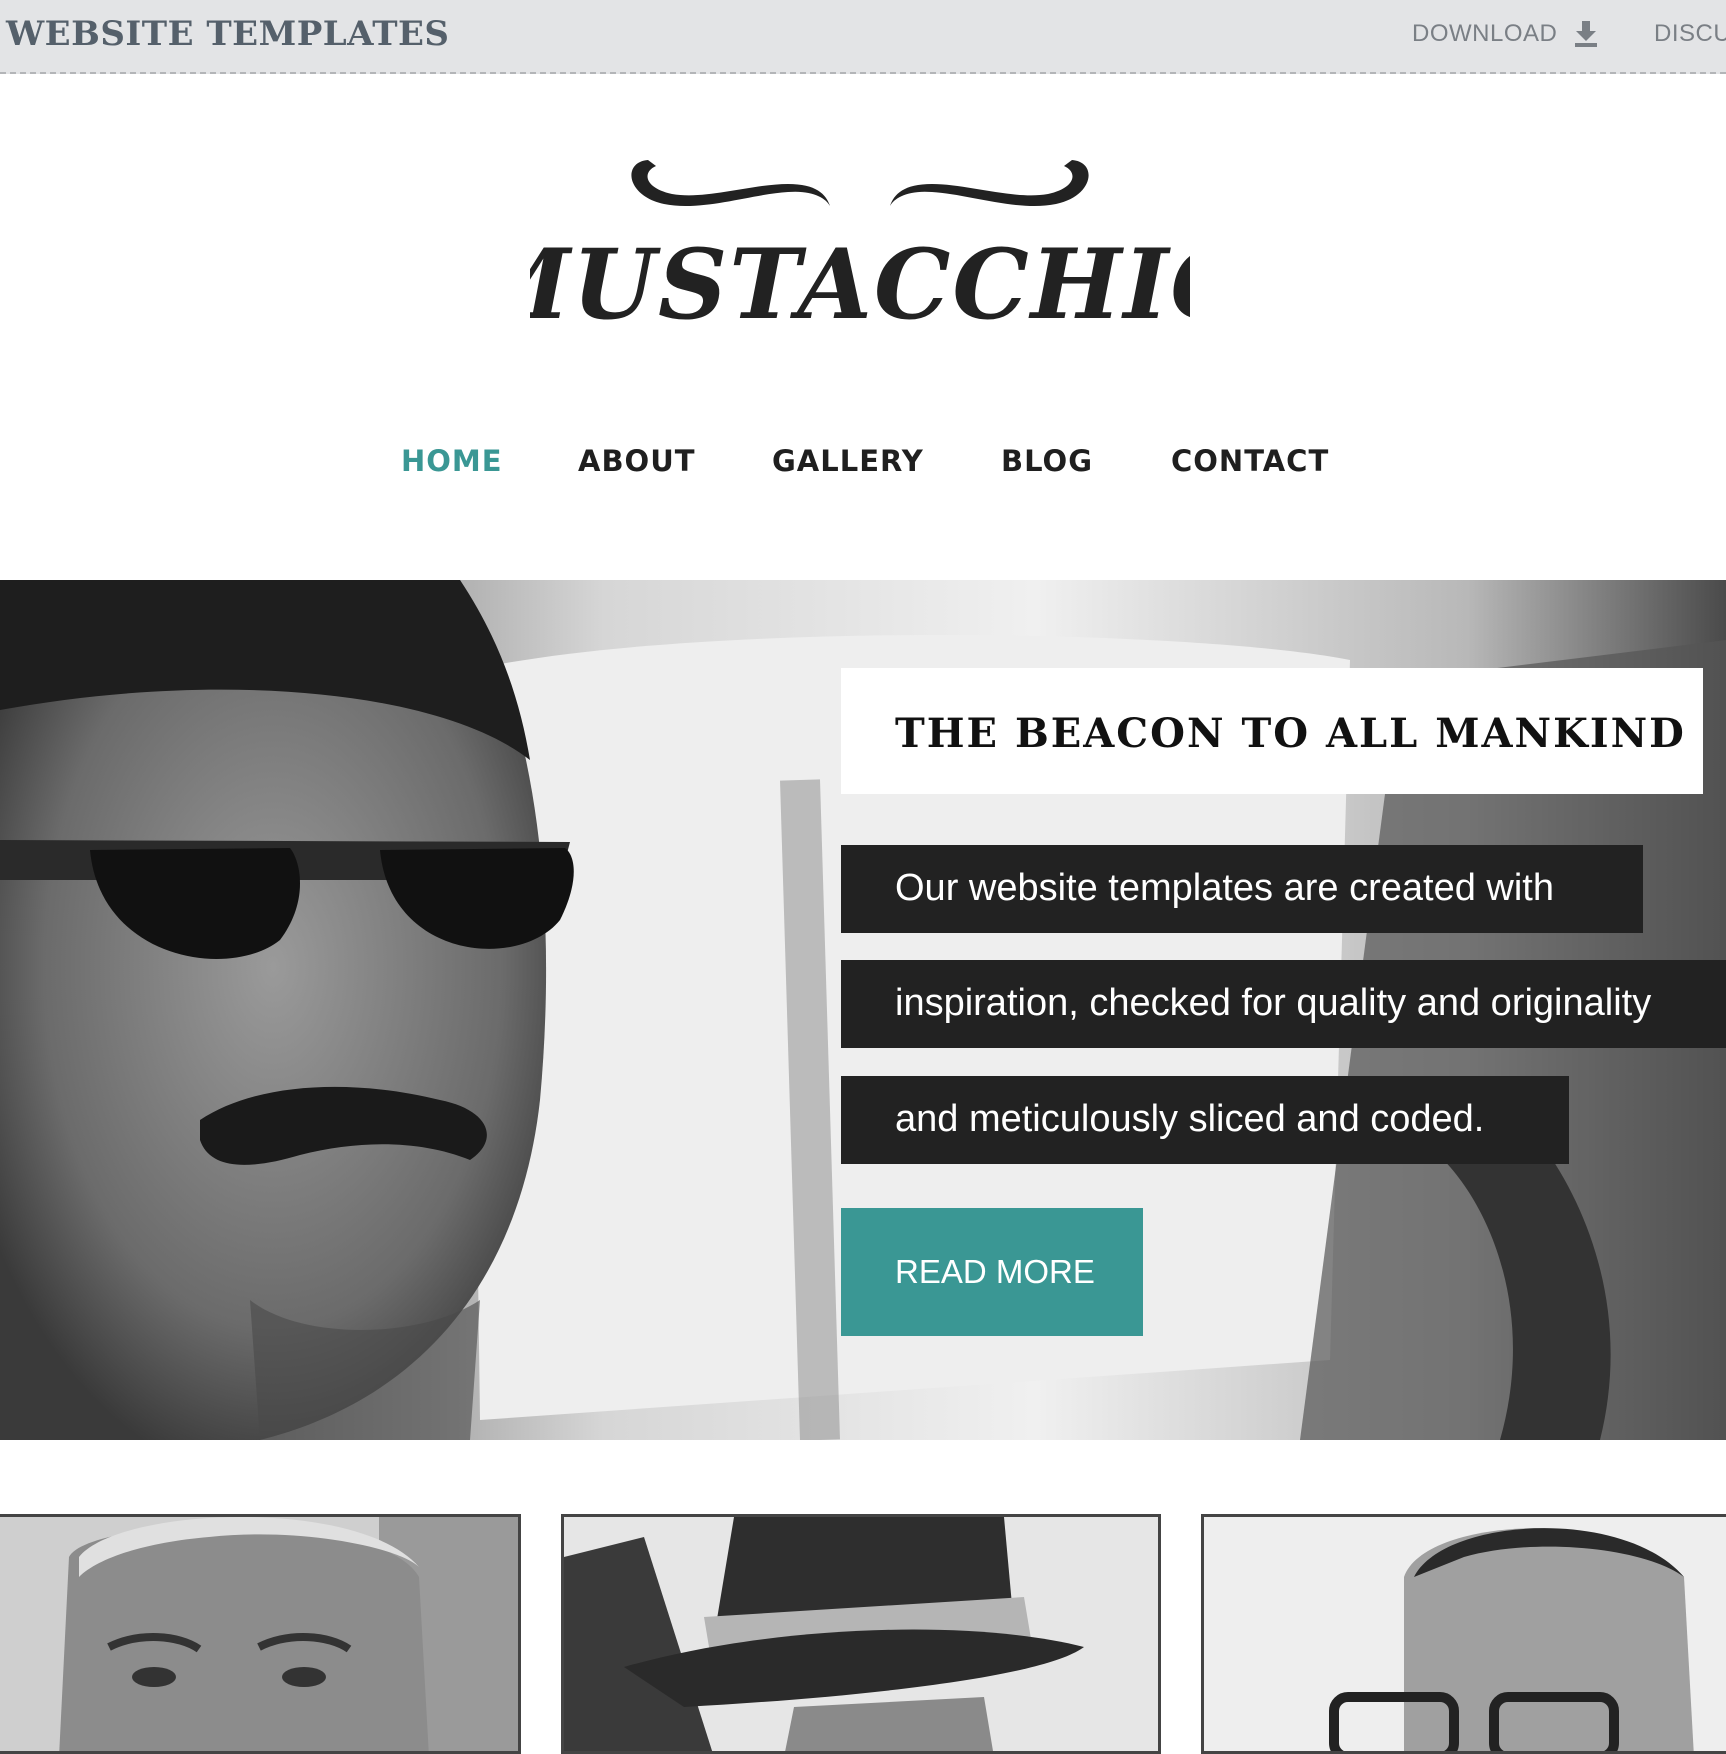  I want to click on hero-text-line: Our website templates are created with, so click(1242, 889).